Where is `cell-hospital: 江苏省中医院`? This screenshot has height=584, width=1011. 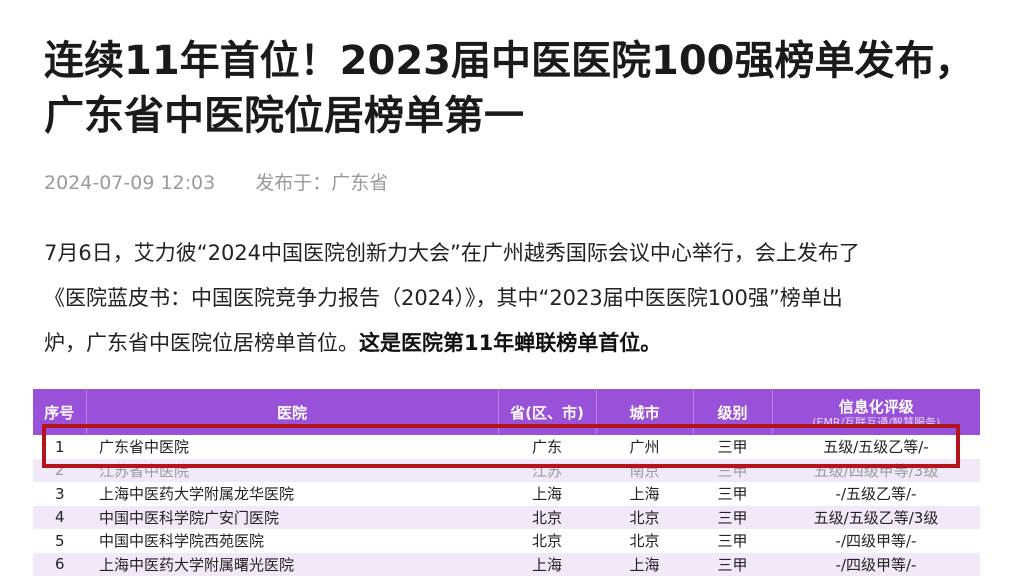
cell-hospital: 江苏省中医院 is located at coordinates (292, 470).